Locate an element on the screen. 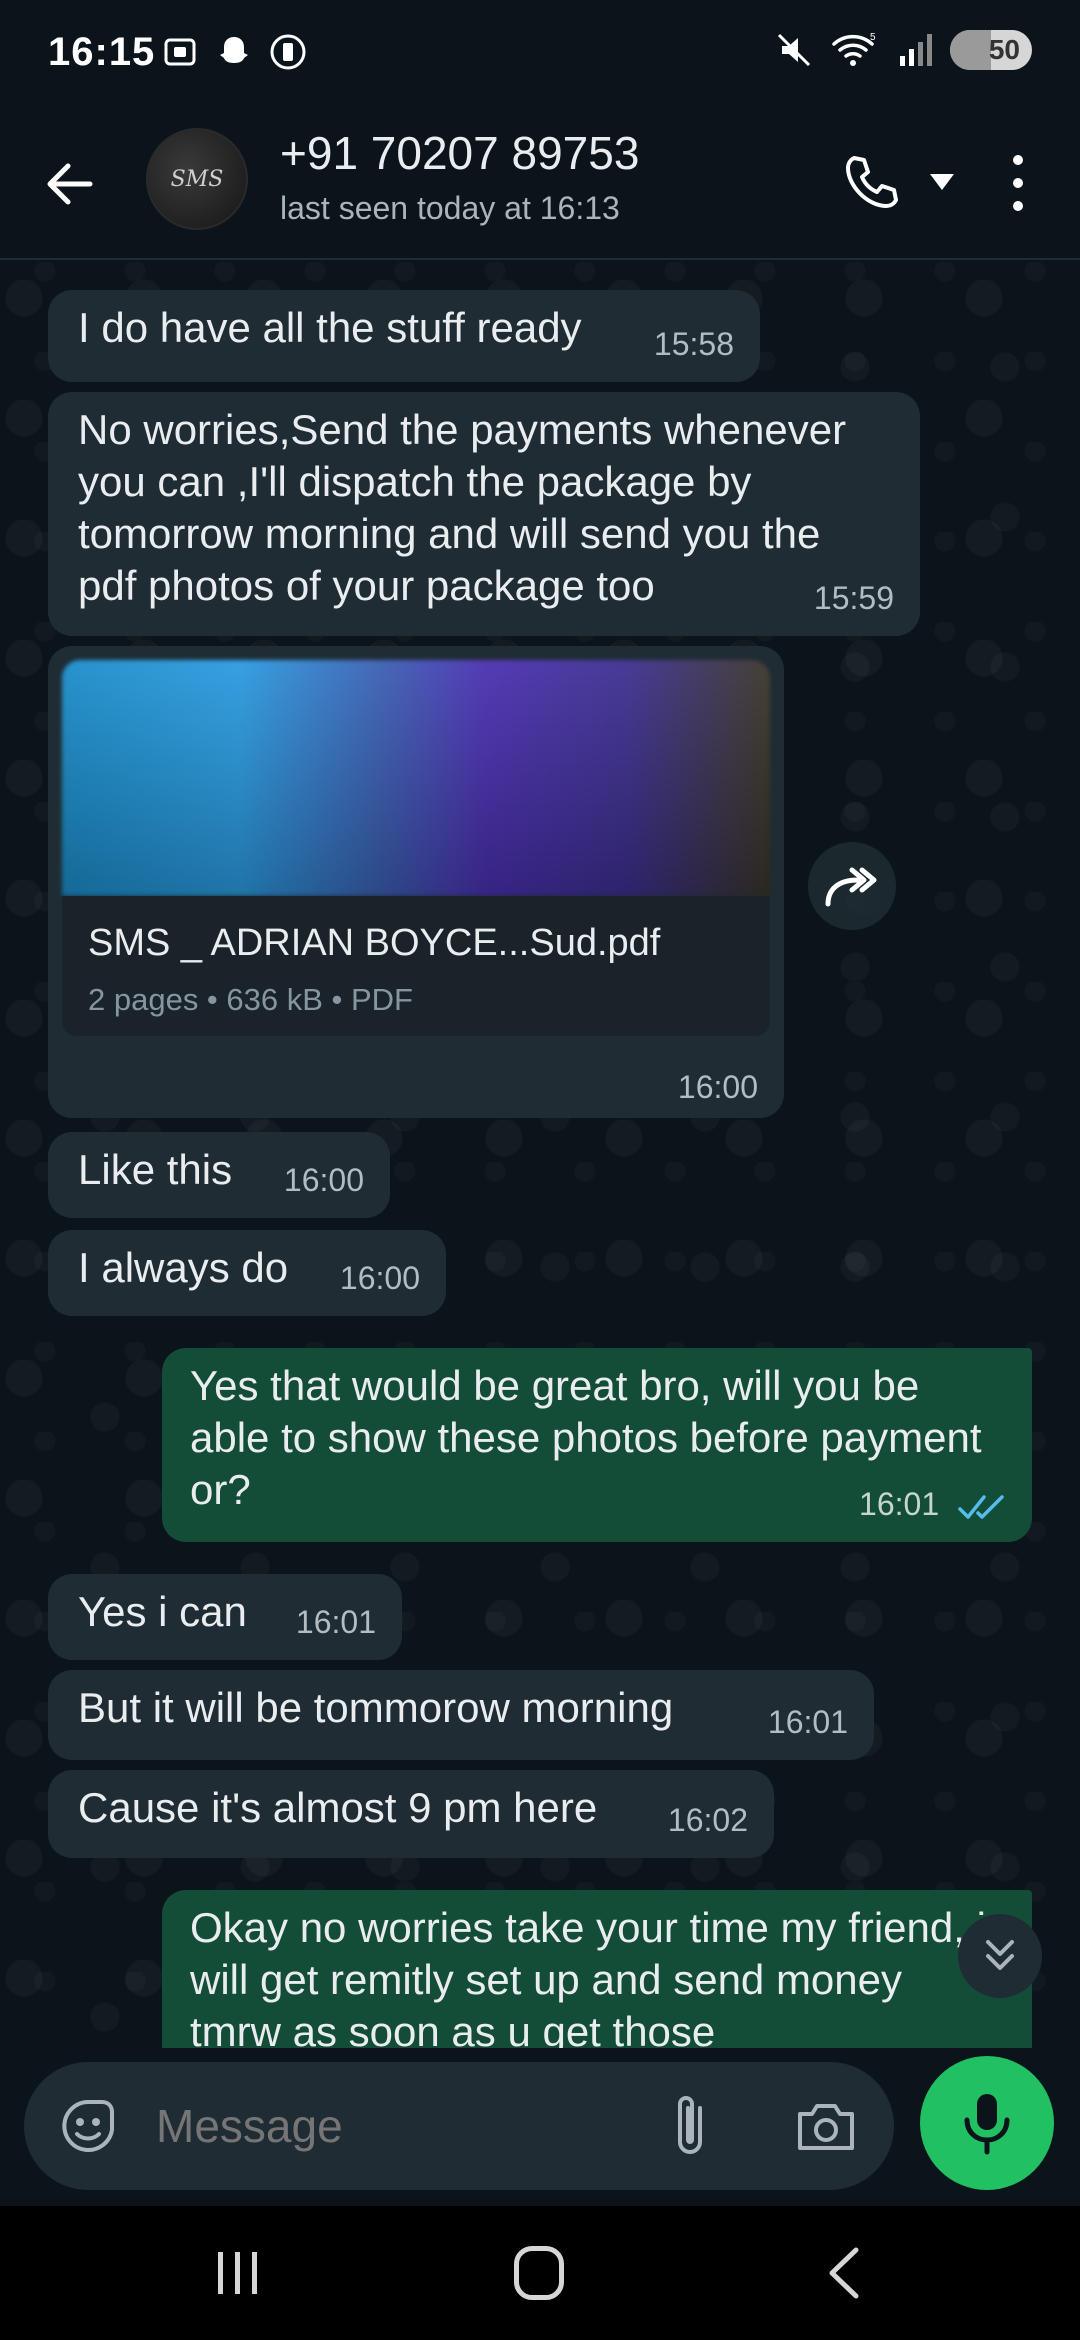 Image resolution: width=1080 pixels, height=2340 pixels. message-composer is located at coordinates (459, 2126).